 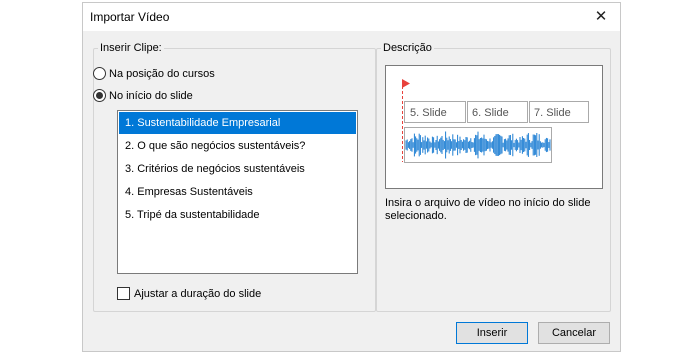 I want to click on list-item: 4. Empresas Sustentáveis, so click(x=237, y=192).